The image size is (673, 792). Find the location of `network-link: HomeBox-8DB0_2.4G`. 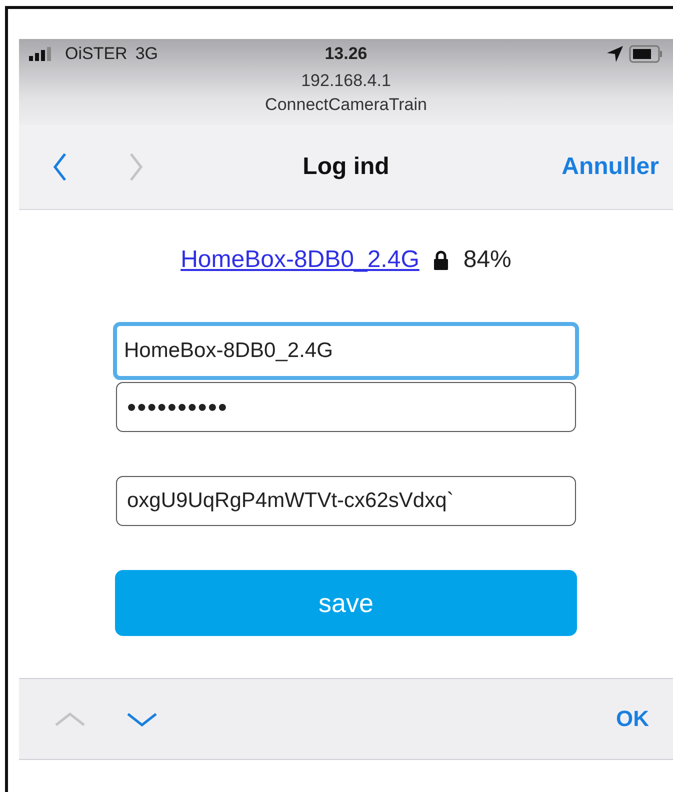

network-link: HomeBox-8DB0_2.4G is located at coordinates (300, 260).